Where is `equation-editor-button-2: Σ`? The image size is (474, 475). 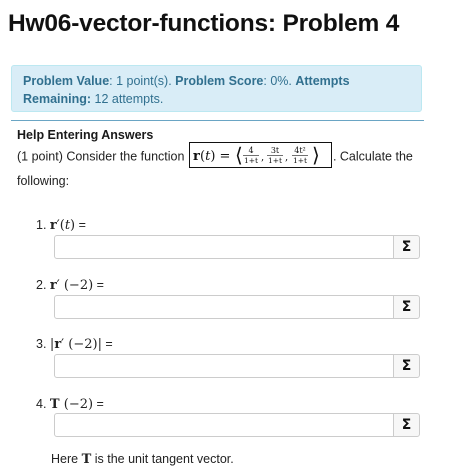 equation-editor-button-2: Σ is located at coordinates (406, 307).